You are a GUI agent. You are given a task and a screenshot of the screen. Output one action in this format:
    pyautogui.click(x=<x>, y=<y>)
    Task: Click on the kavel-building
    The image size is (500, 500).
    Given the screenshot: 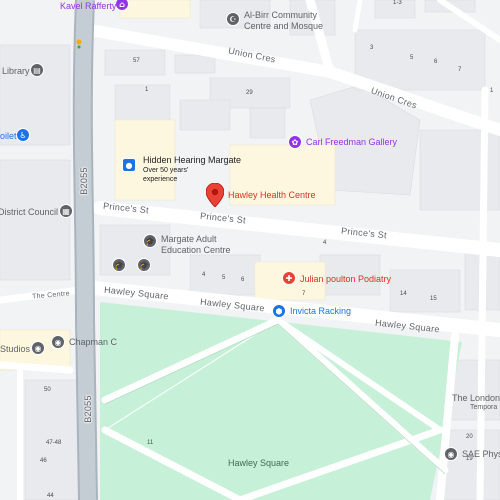 What is the action you would take?
    pyautogui.click(x=155, y=9)
    